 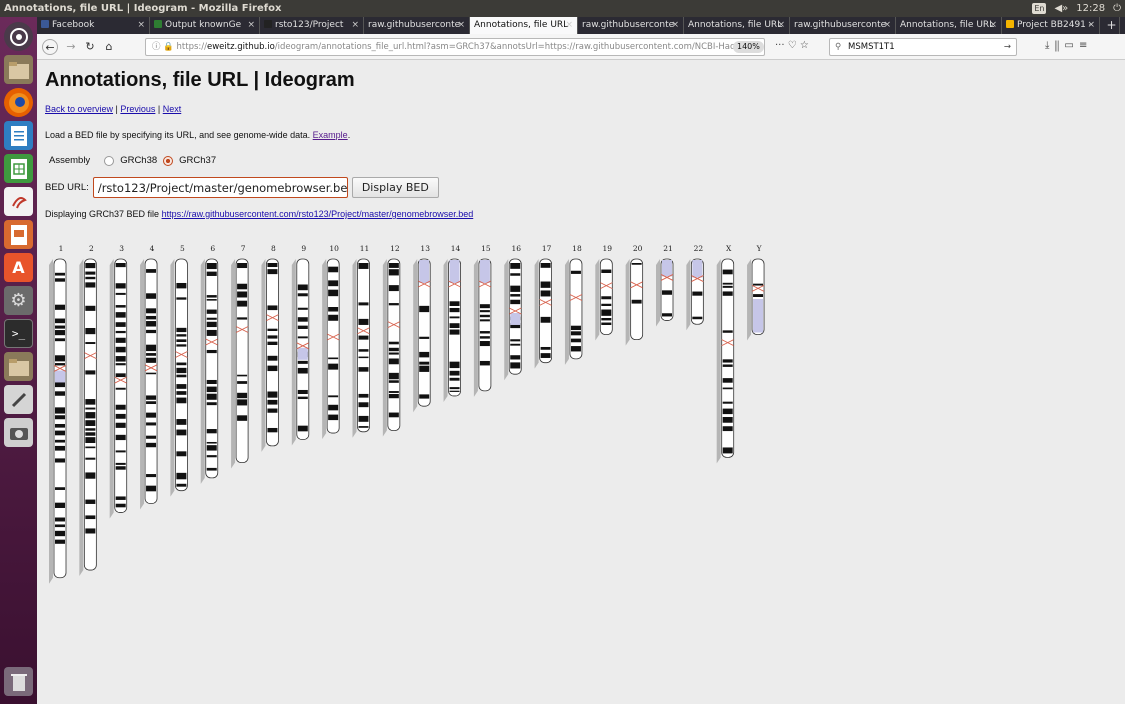 I want to click on page-actions-icons: ··· ♡ ☆, so click(x=792, y=45).